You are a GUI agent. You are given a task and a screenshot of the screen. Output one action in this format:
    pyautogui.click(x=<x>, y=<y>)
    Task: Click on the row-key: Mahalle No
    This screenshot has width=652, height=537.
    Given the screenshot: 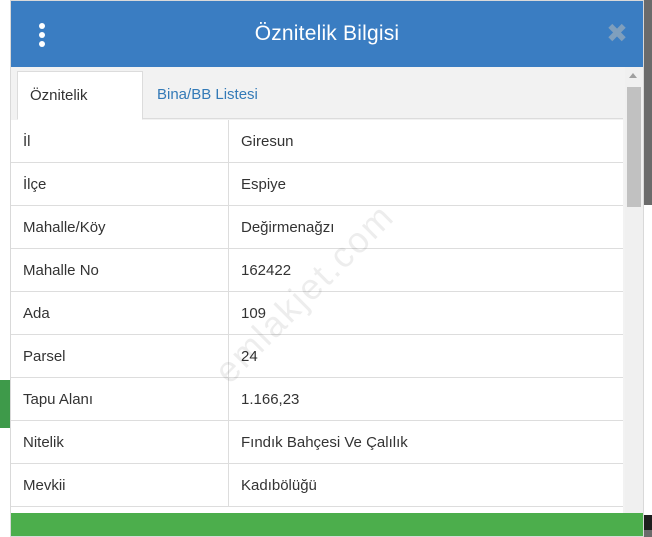 What is the action you would take?
    pyautogui.click(x=120, y=270)
    